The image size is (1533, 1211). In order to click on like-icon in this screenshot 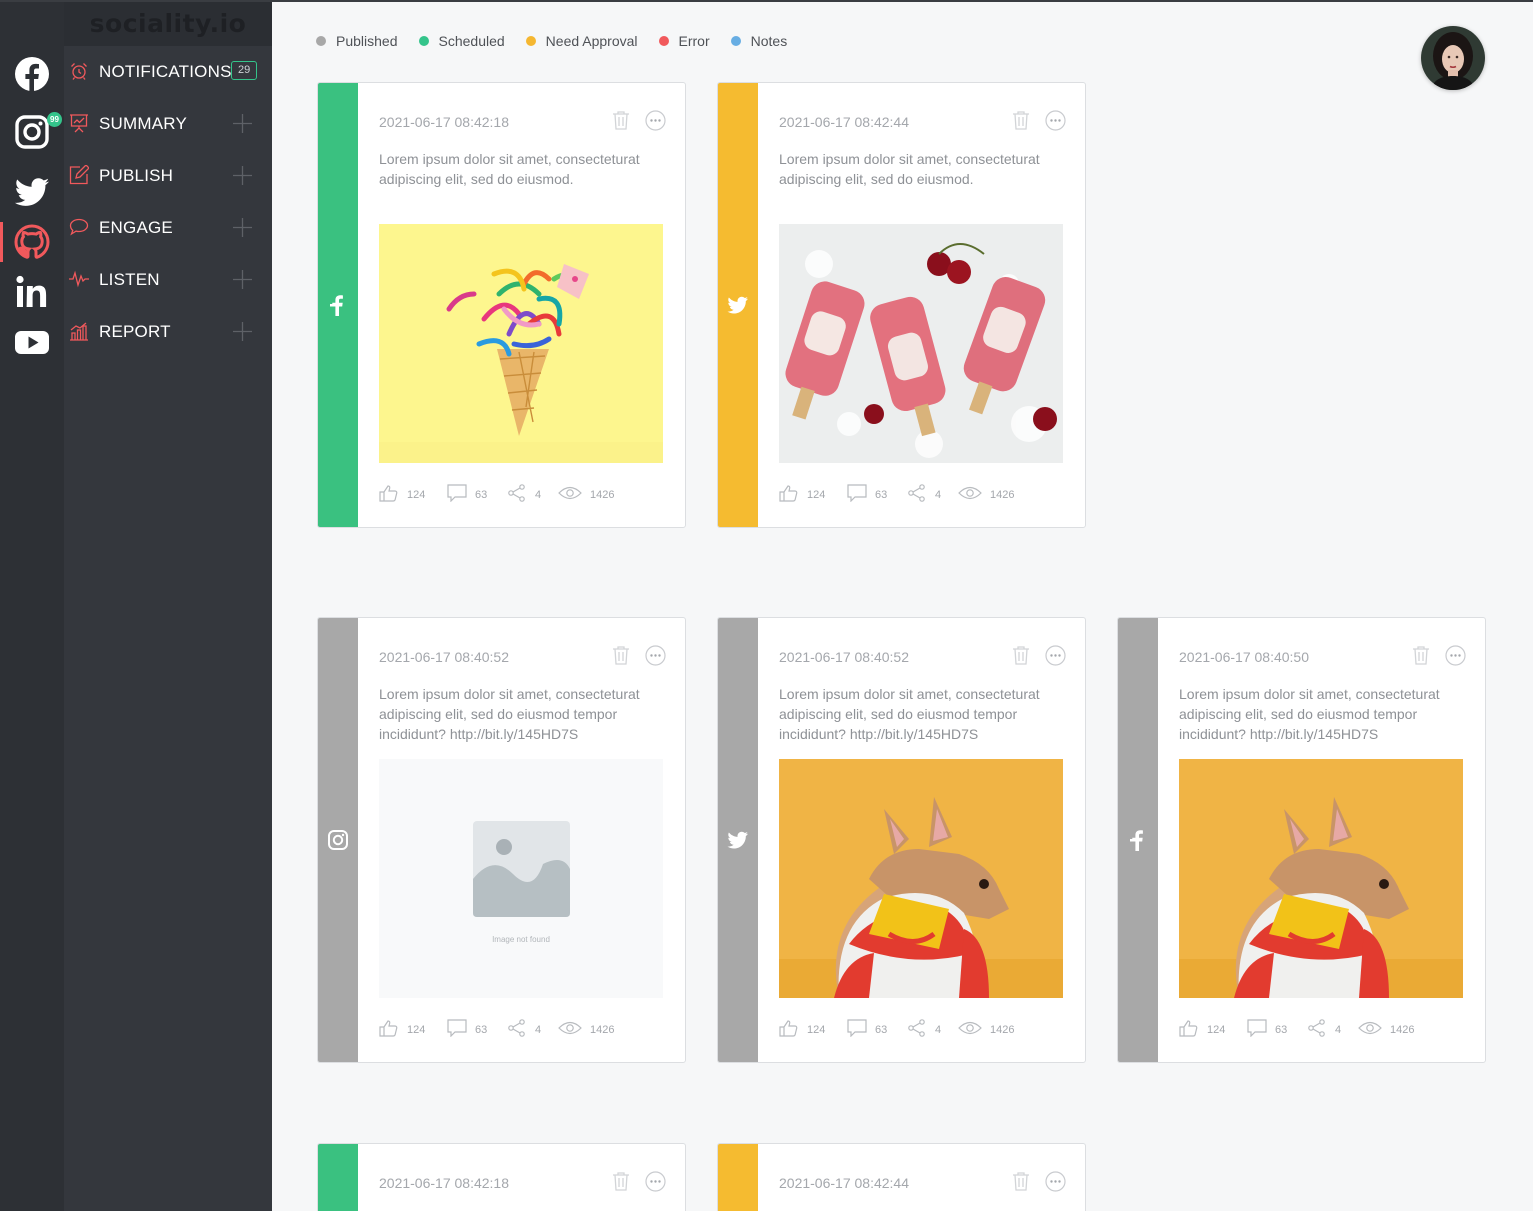, I will do `click(1188, 1028)`.